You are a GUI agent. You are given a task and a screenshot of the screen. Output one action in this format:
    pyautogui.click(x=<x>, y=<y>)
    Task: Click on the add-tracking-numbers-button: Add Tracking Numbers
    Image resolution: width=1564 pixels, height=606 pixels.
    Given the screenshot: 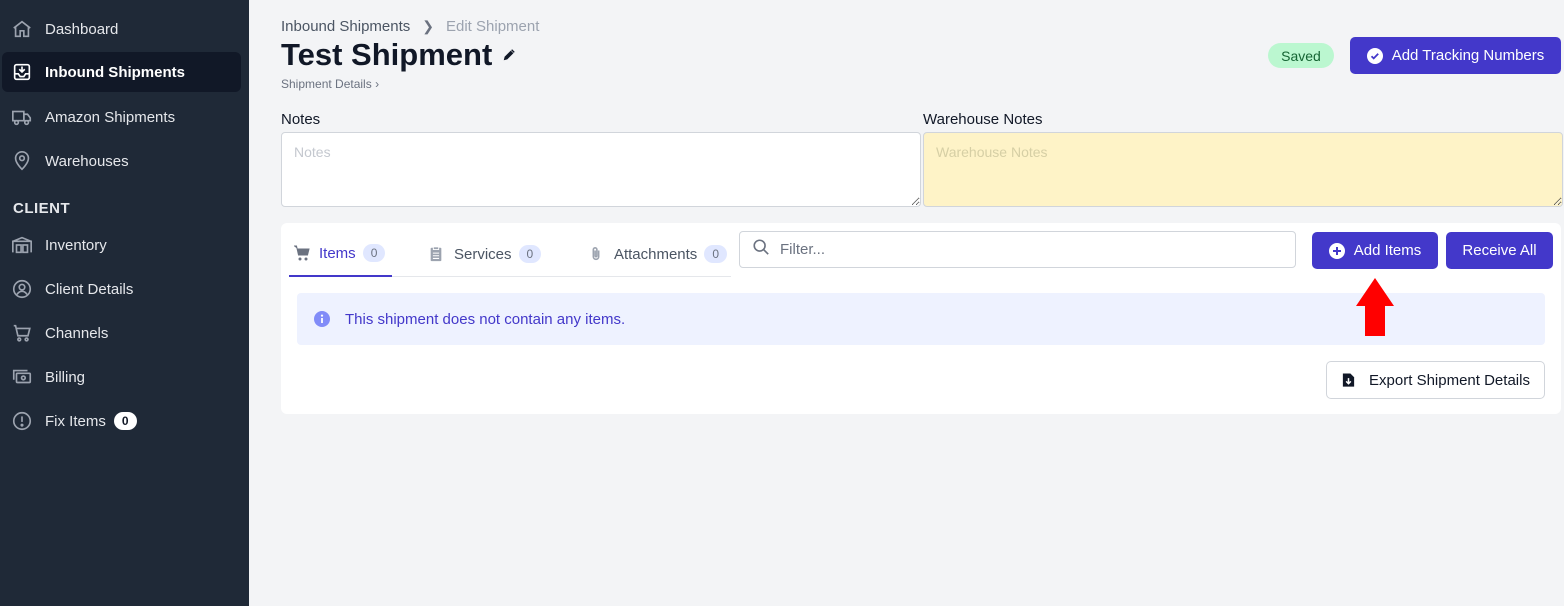 What is the action you would take?
    pyautogui.click(x=1455, y=55)
    